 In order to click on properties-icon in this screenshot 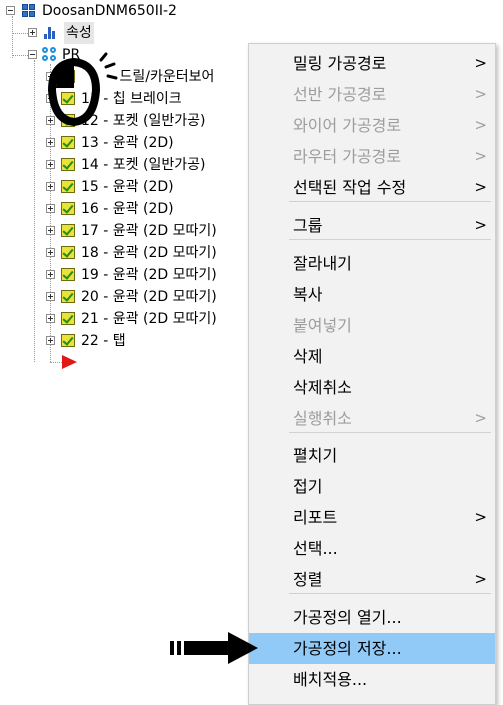, I will do `click(51, 33)`.